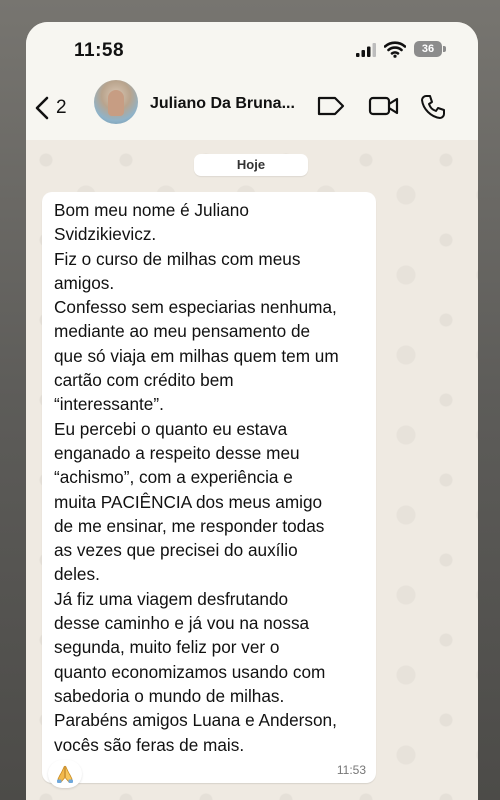 The width and height of the screenshot is (500, 800). I want to click on back-chevron-icon, so click(42, 108).